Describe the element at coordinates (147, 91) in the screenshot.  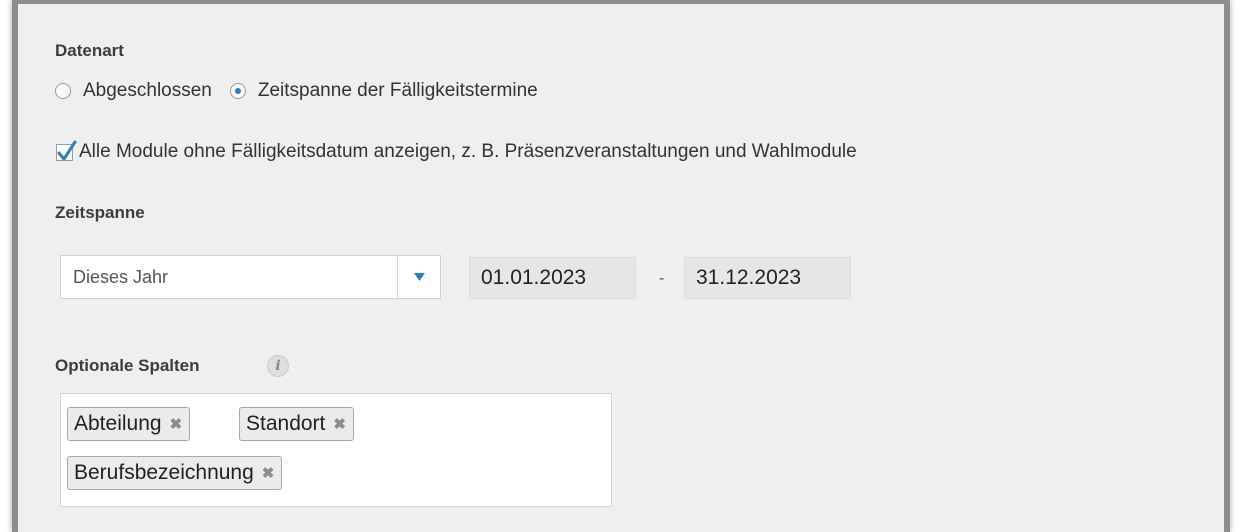
I see `radio-abgeschlossen-label: Abgeschlossen` at that location.